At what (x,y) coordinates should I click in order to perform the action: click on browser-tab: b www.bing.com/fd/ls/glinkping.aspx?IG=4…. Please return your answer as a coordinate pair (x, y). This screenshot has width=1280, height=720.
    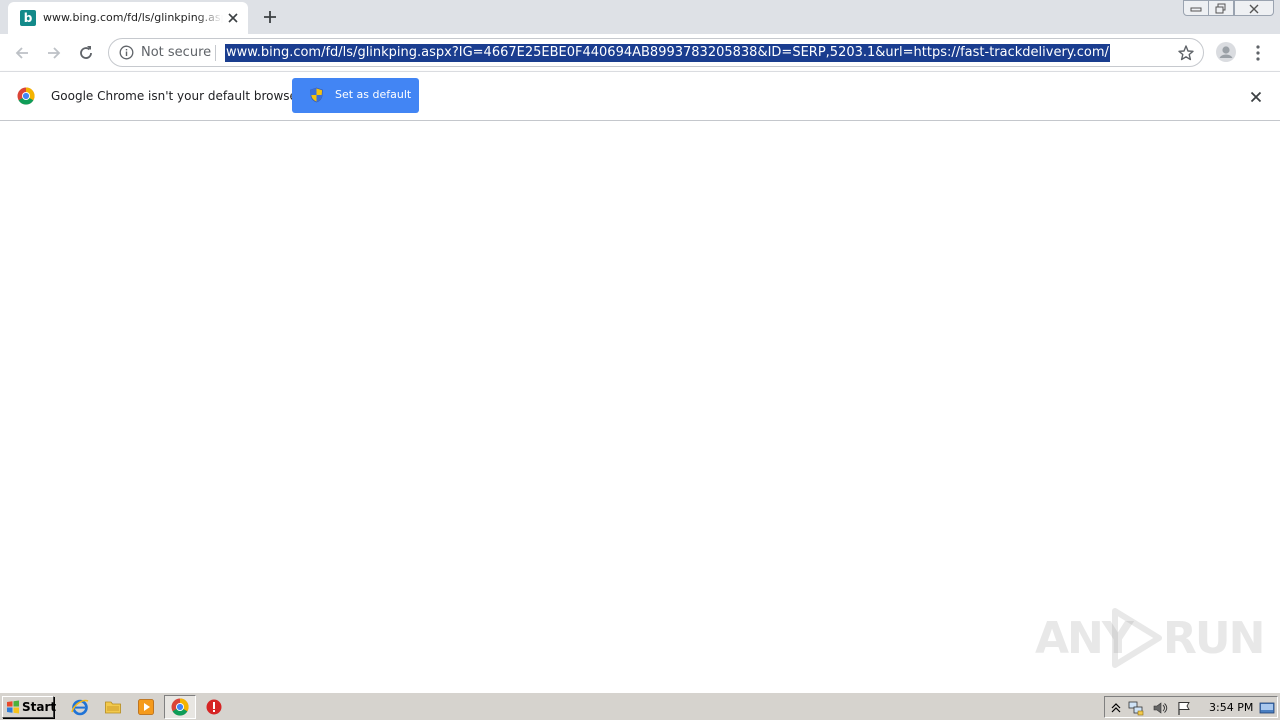
    Looking at the image, I should click on (128, 18).